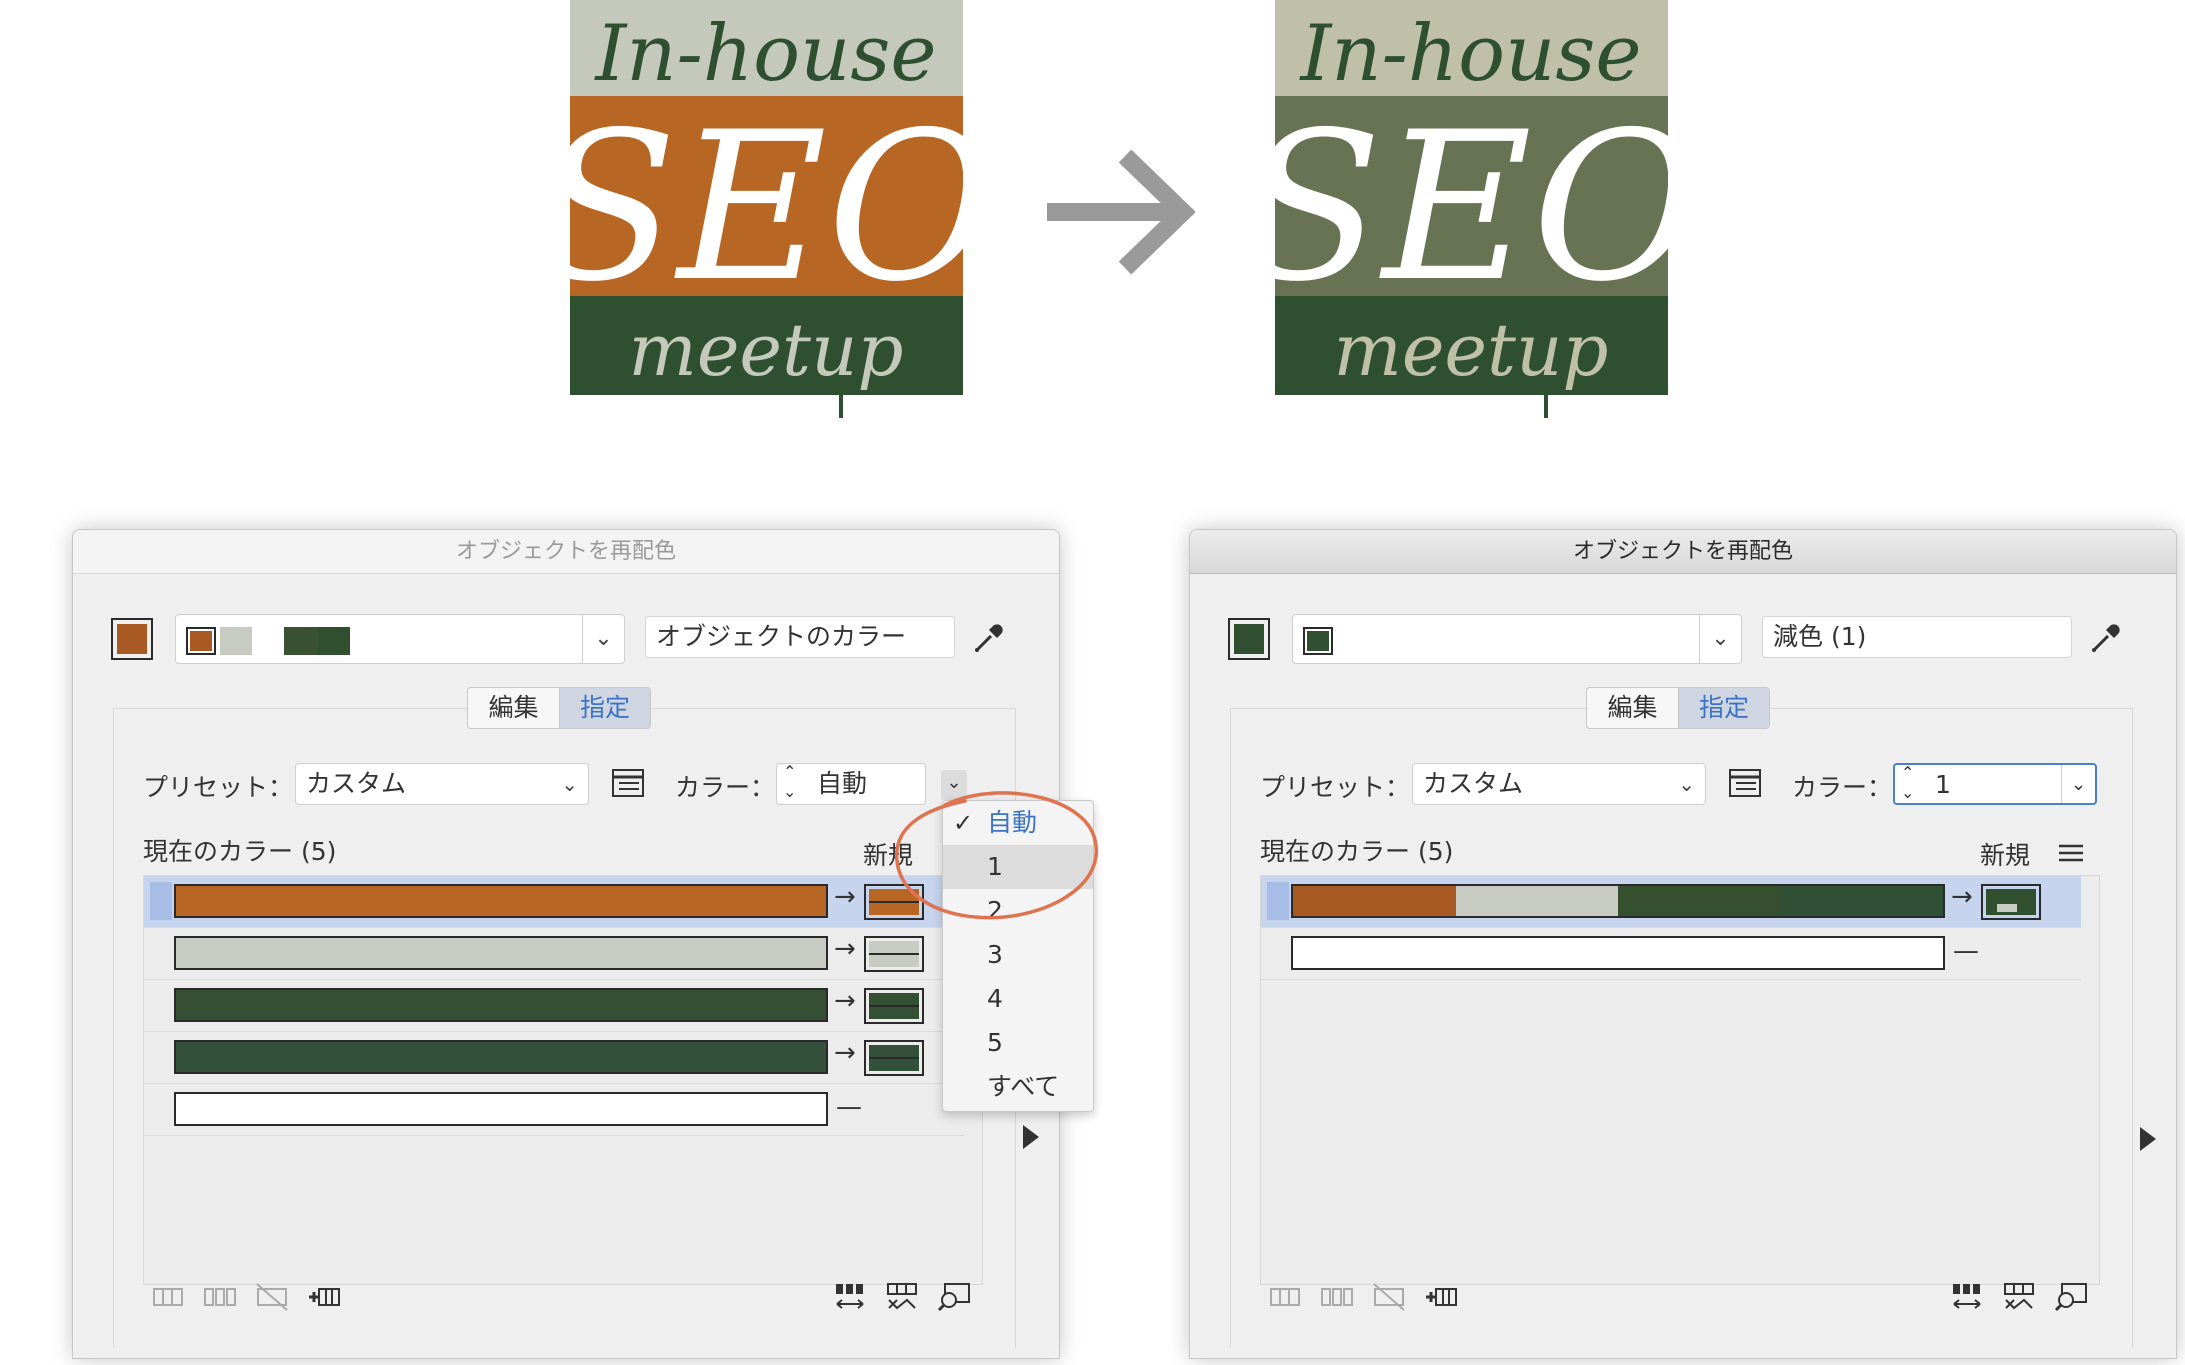 Image resolution: width=2185 pixels, height=1365 pixels. What do you see at coordinates (1842, 787) in the screenshot?
I see `color-count-label: カラー：` at bounding box center [1842, 787].